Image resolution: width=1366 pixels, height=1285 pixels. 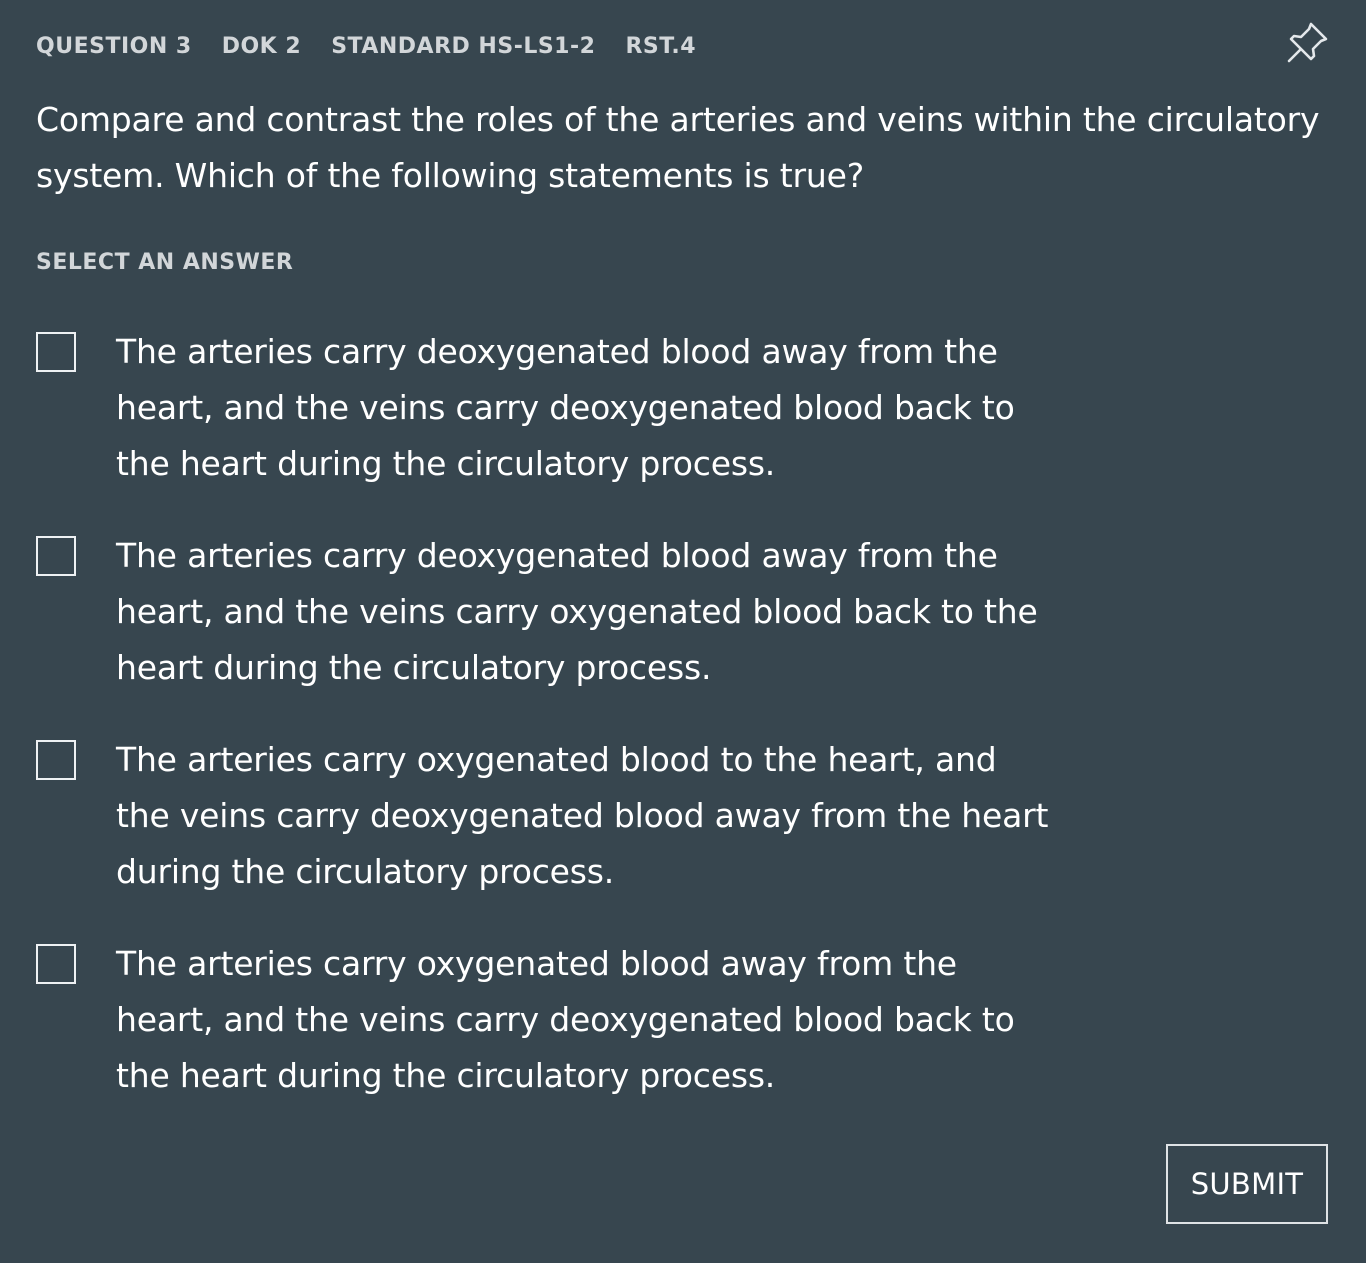 I want to click on question-meta: QUESTION 3 DOK 2 STANDARD HS-LS1-2 RST.4, so click(x=366, y=46).